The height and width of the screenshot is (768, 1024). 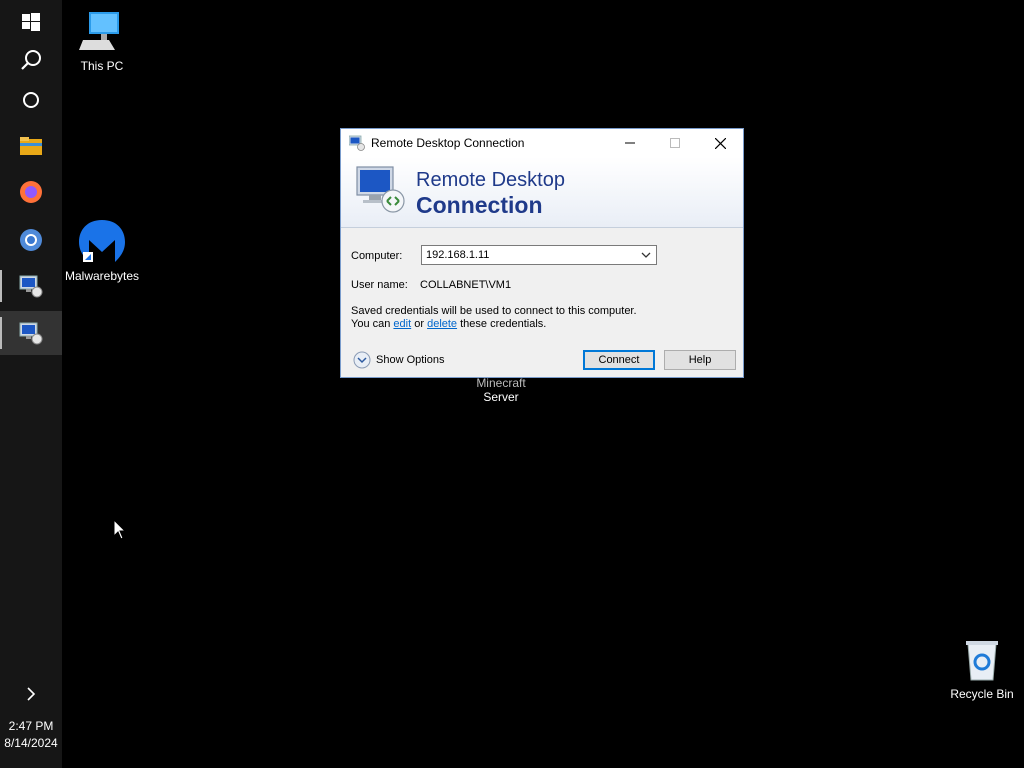 I want to click on dialog-banner: Remote Desktop Connection, so click(x=542, y=192).